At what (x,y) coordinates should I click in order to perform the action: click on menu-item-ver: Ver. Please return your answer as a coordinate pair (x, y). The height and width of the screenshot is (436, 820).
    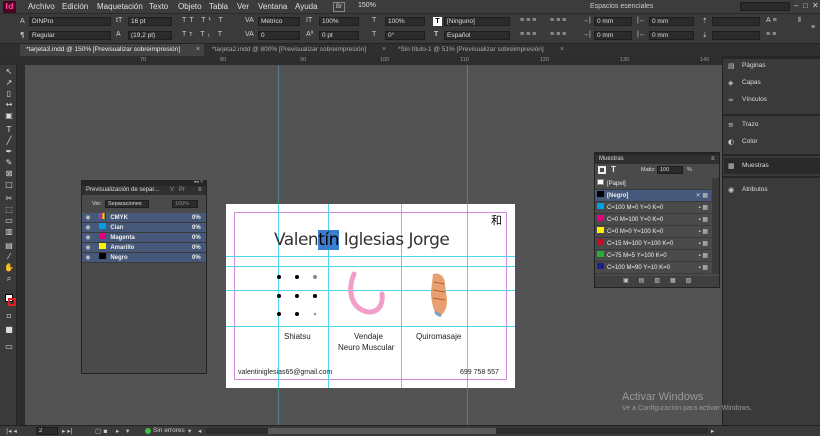
    Looking at the image, I should click on (243, 6).